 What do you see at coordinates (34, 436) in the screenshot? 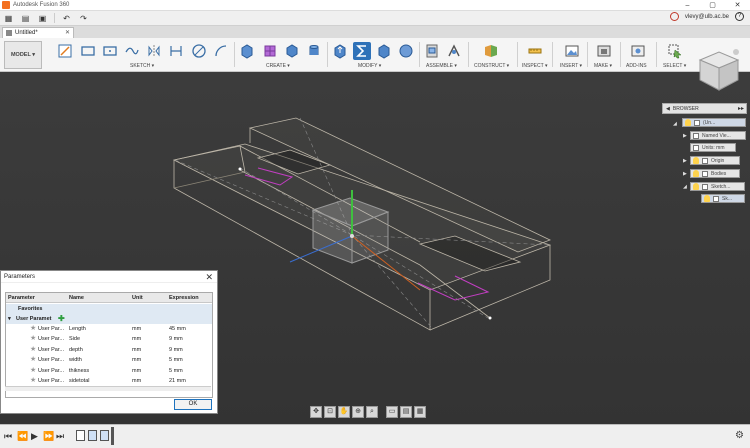
I see `play-icon: ▶` at bounding box center [34, 436].